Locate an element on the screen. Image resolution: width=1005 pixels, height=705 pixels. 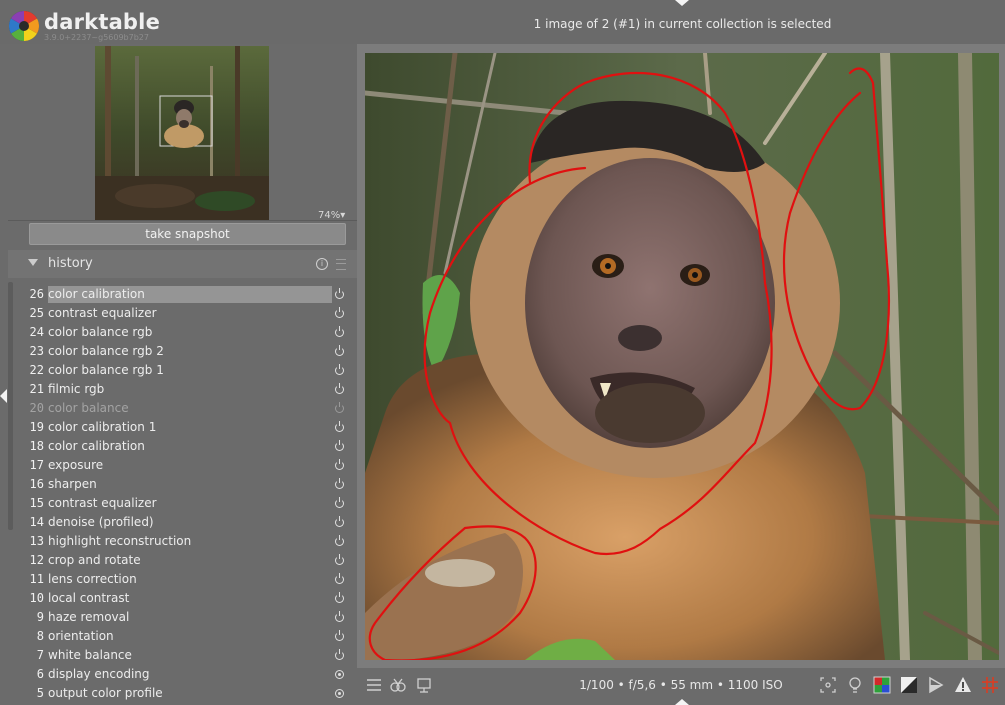
app-name: darktable is located at coordinates (102, 22).